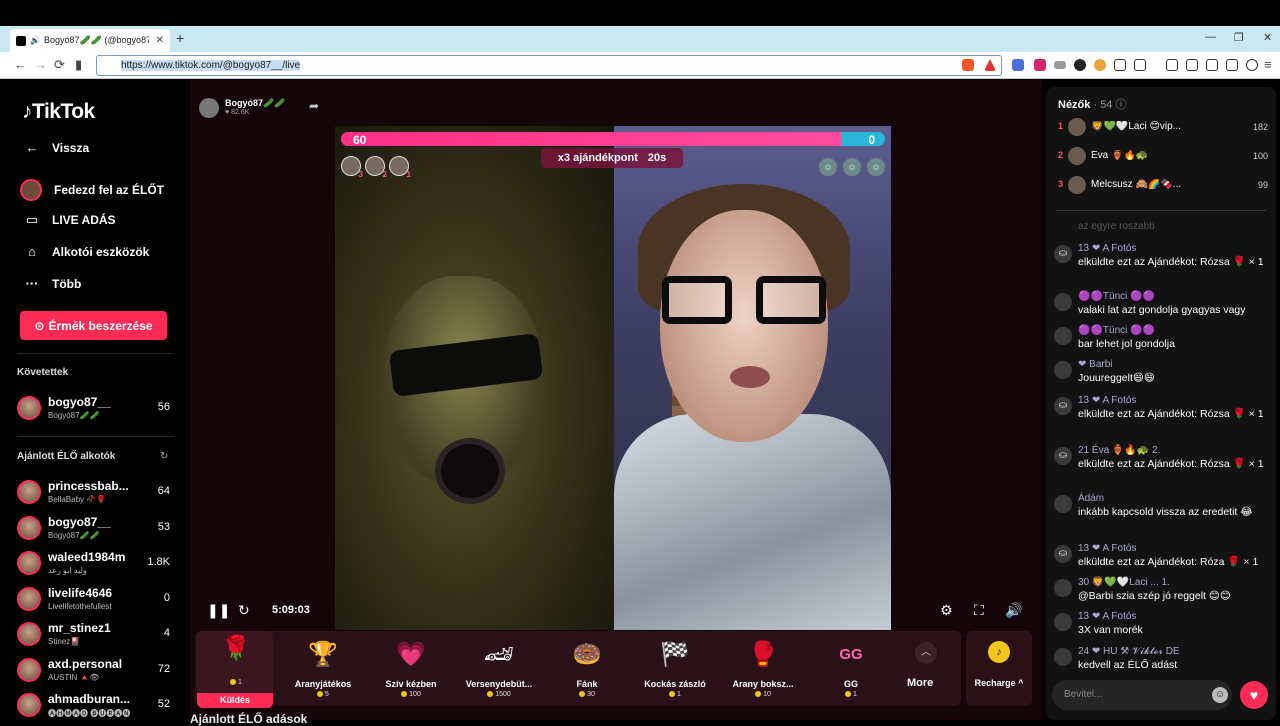 This screenshot has width=1280, height=726. Describe the element at coordinates (1262, 185) in the screenshot. I see `viewer-score: 99` at that location.